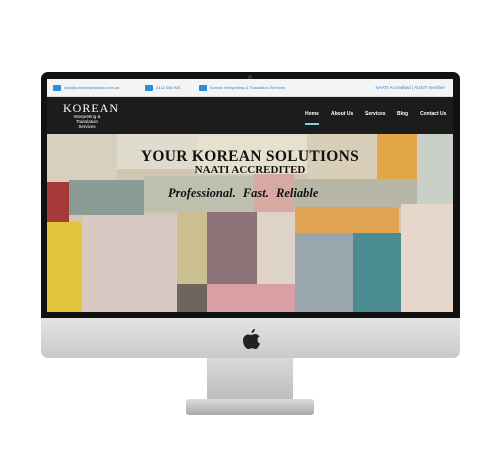  I want to click on stand-neck, so click(250, 380).